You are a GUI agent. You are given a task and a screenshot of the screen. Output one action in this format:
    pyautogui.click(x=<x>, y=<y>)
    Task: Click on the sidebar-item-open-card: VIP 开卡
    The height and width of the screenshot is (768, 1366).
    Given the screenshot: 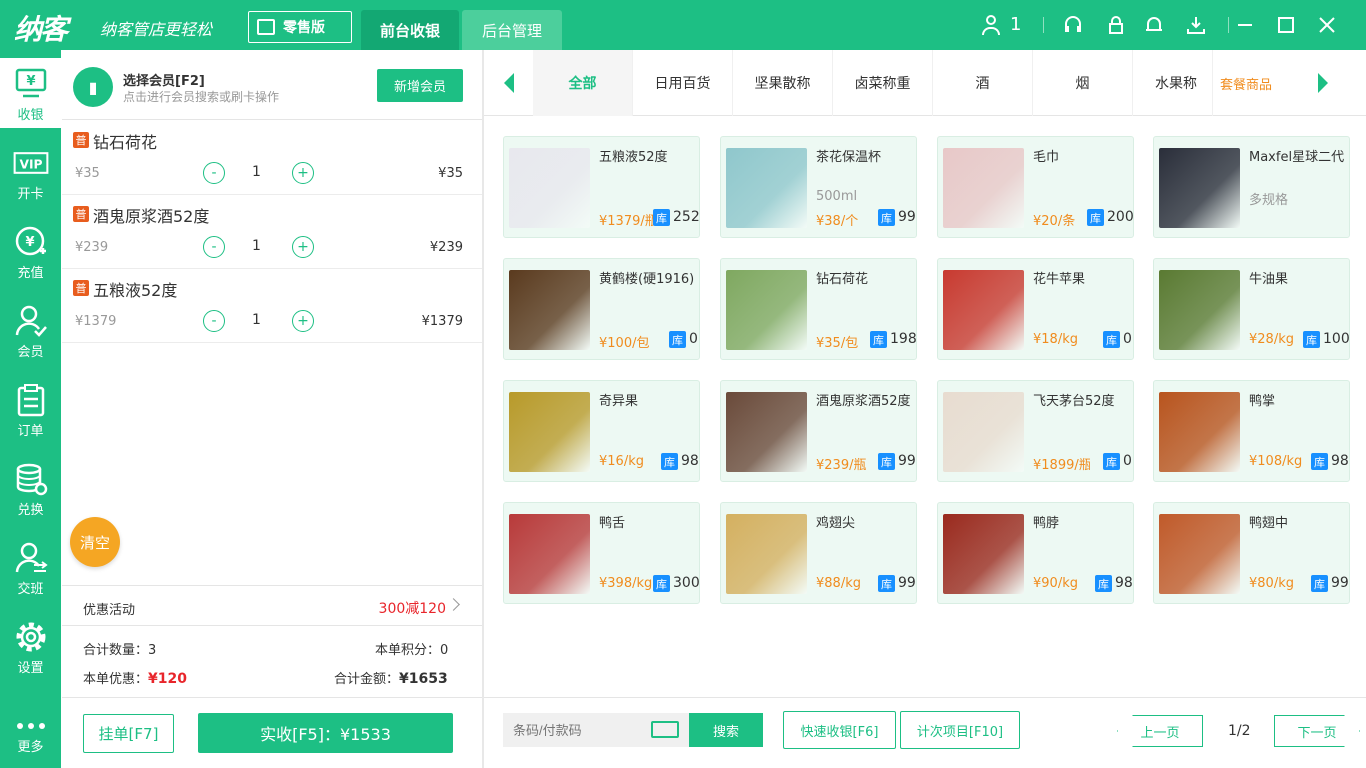 What is the action you would take?
    pyautogui.click(x=30, y=172)
    